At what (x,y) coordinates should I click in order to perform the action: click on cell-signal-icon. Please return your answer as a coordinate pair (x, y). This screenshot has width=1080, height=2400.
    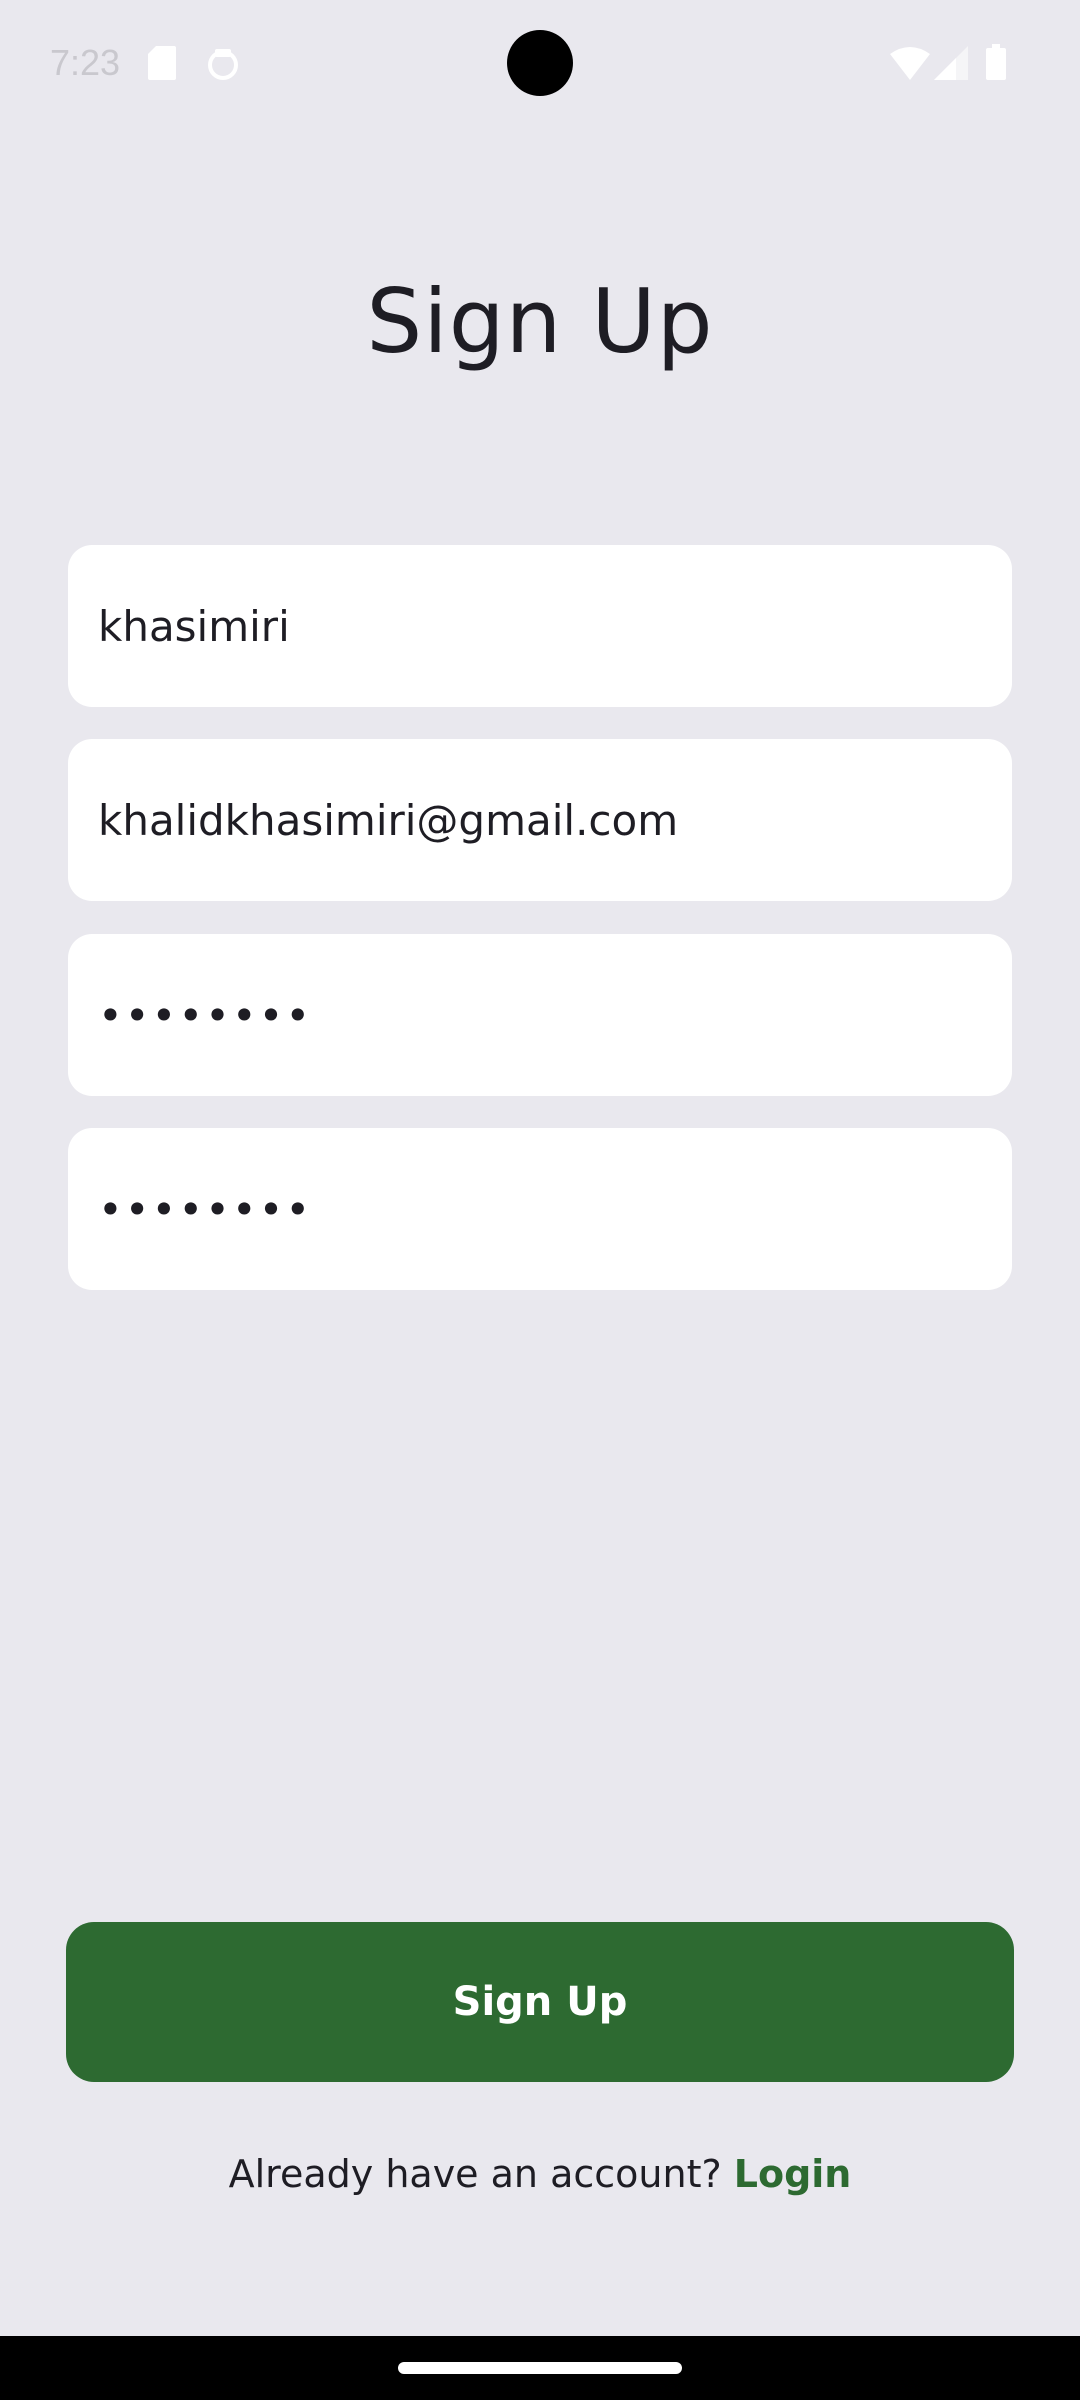
    Looking at the image, I should click on (951, 63).